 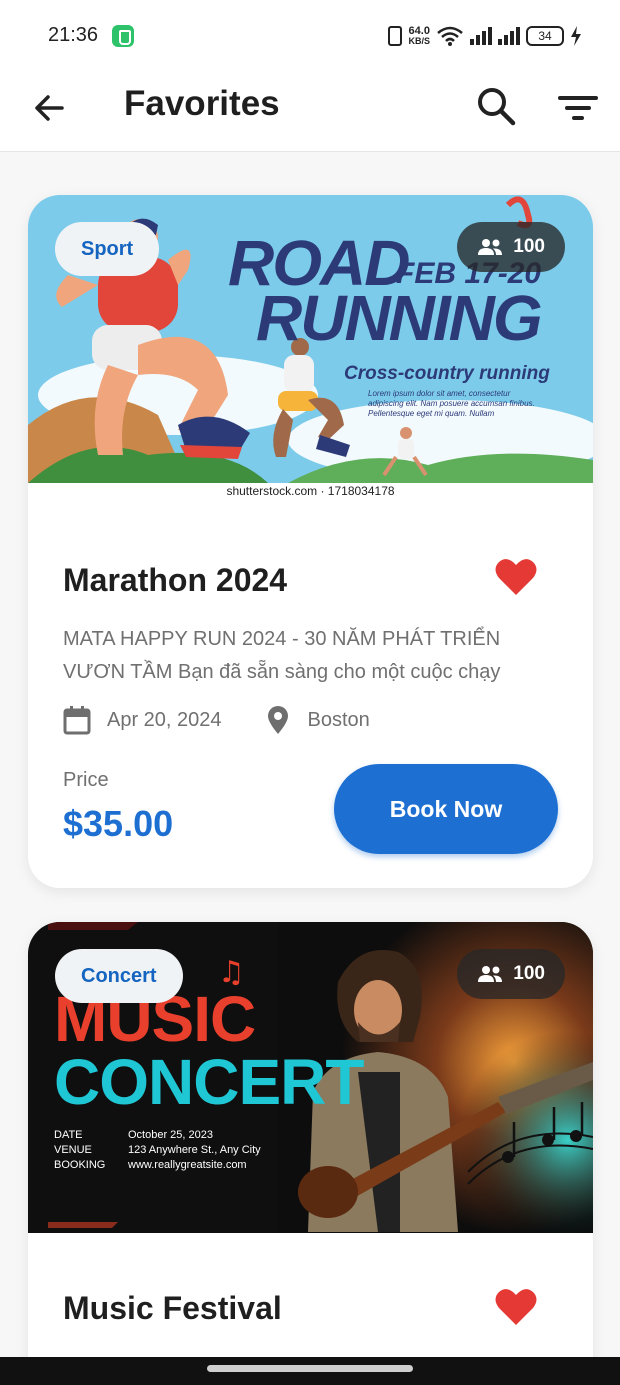 I want to click on event-title: Music Festival, so click(x=172, y=1308).